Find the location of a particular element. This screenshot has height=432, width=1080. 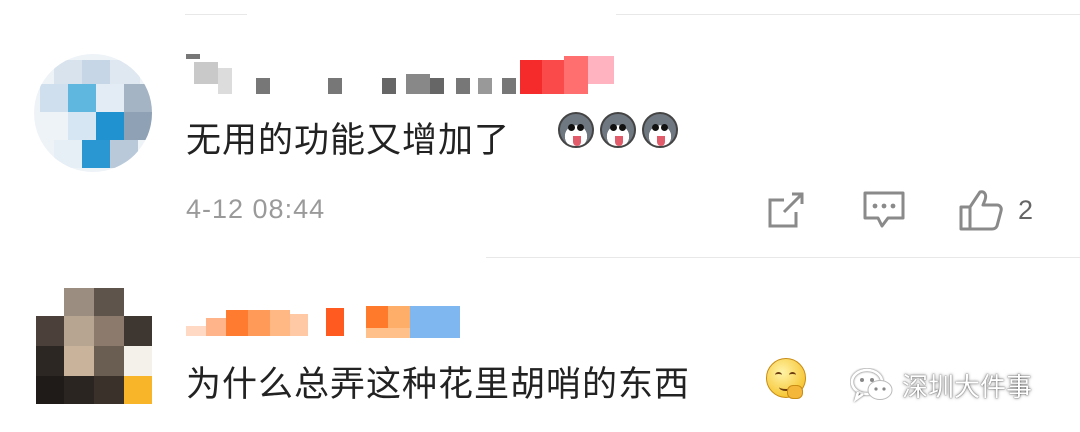

share-button is located at coordinates (786, 210).